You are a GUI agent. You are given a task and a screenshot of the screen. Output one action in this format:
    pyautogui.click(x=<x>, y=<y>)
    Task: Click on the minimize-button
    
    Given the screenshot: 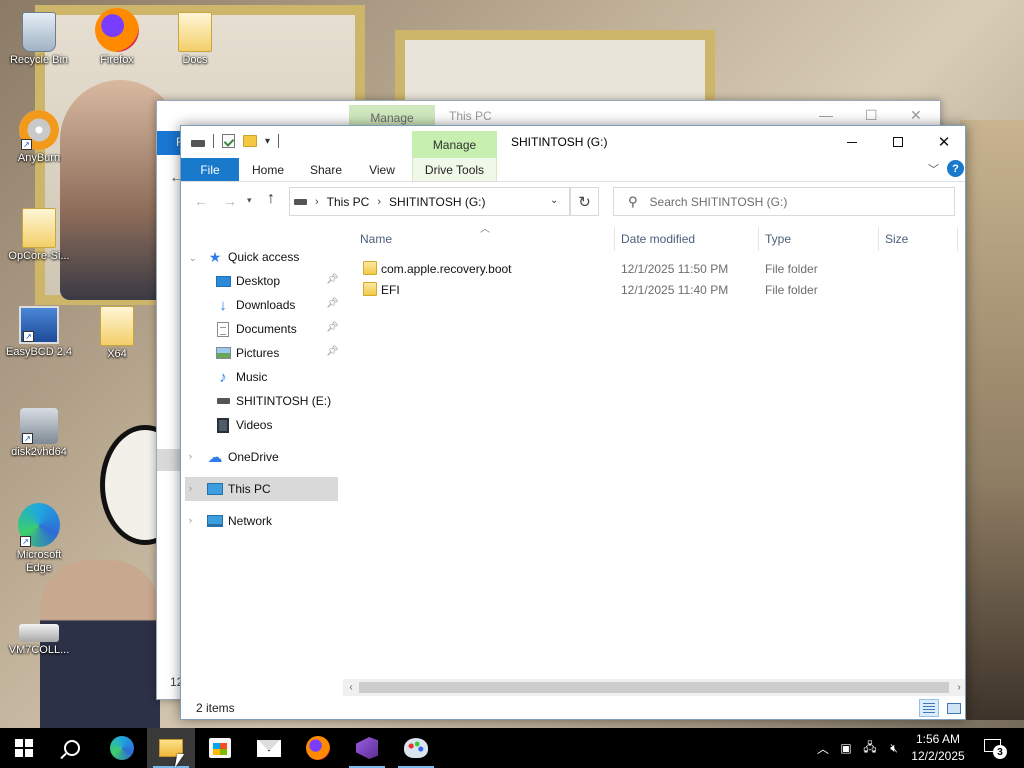 What is the action you would take?
    pyautogui.click(x=852, y=142)
    